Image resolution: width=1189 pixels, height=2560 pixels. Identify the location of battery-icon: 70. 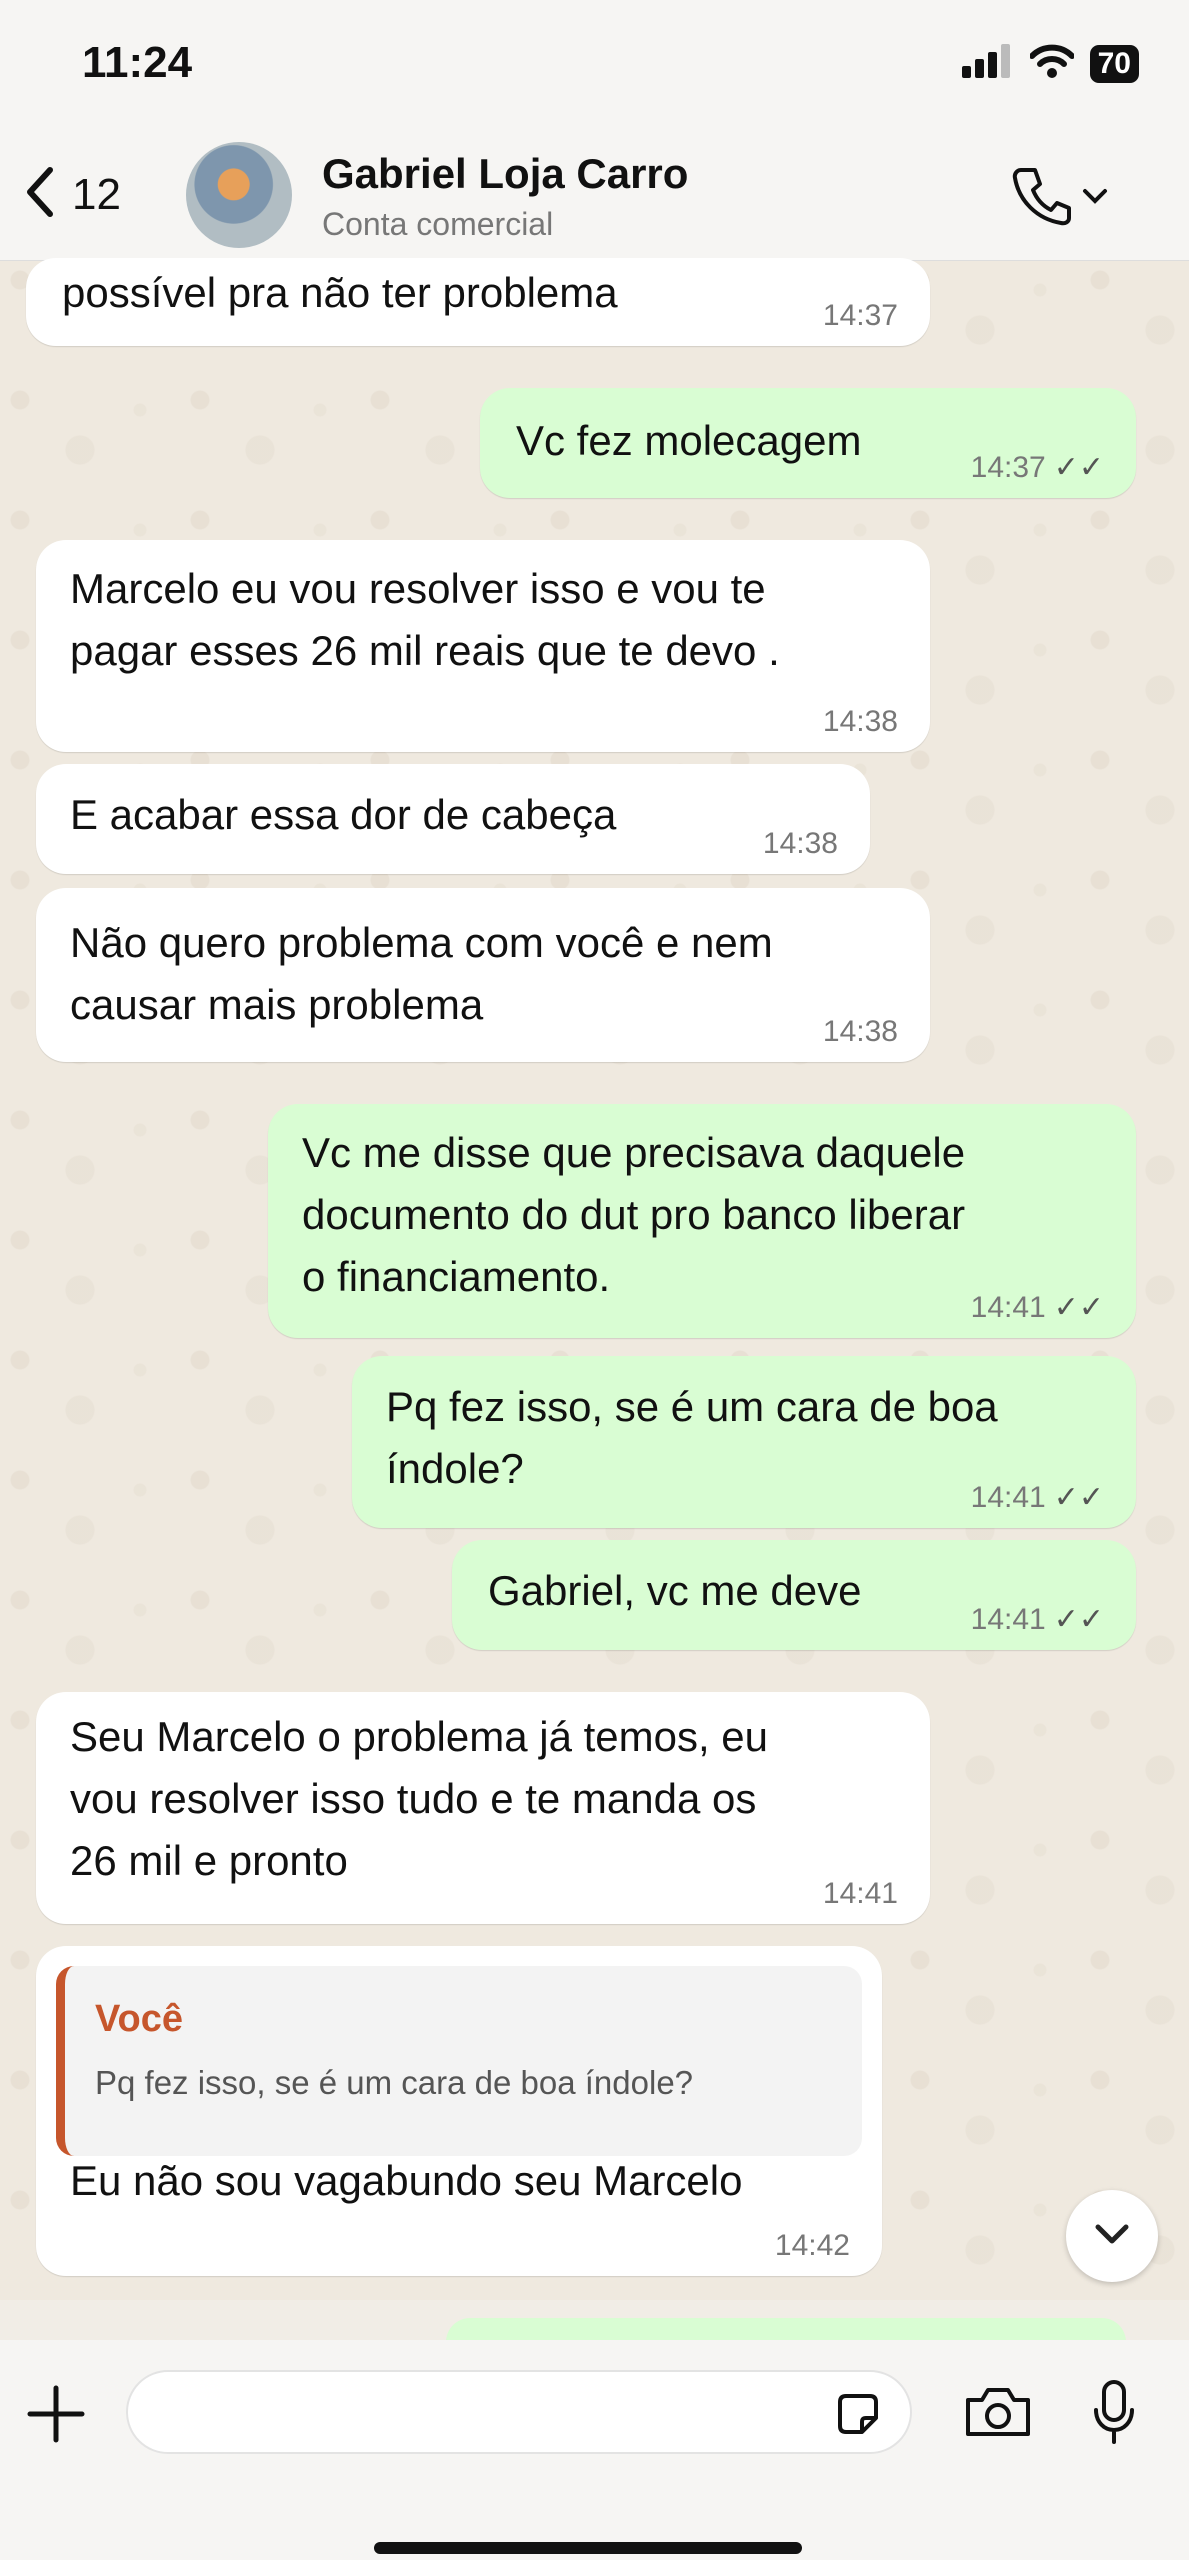
(1114, 63).